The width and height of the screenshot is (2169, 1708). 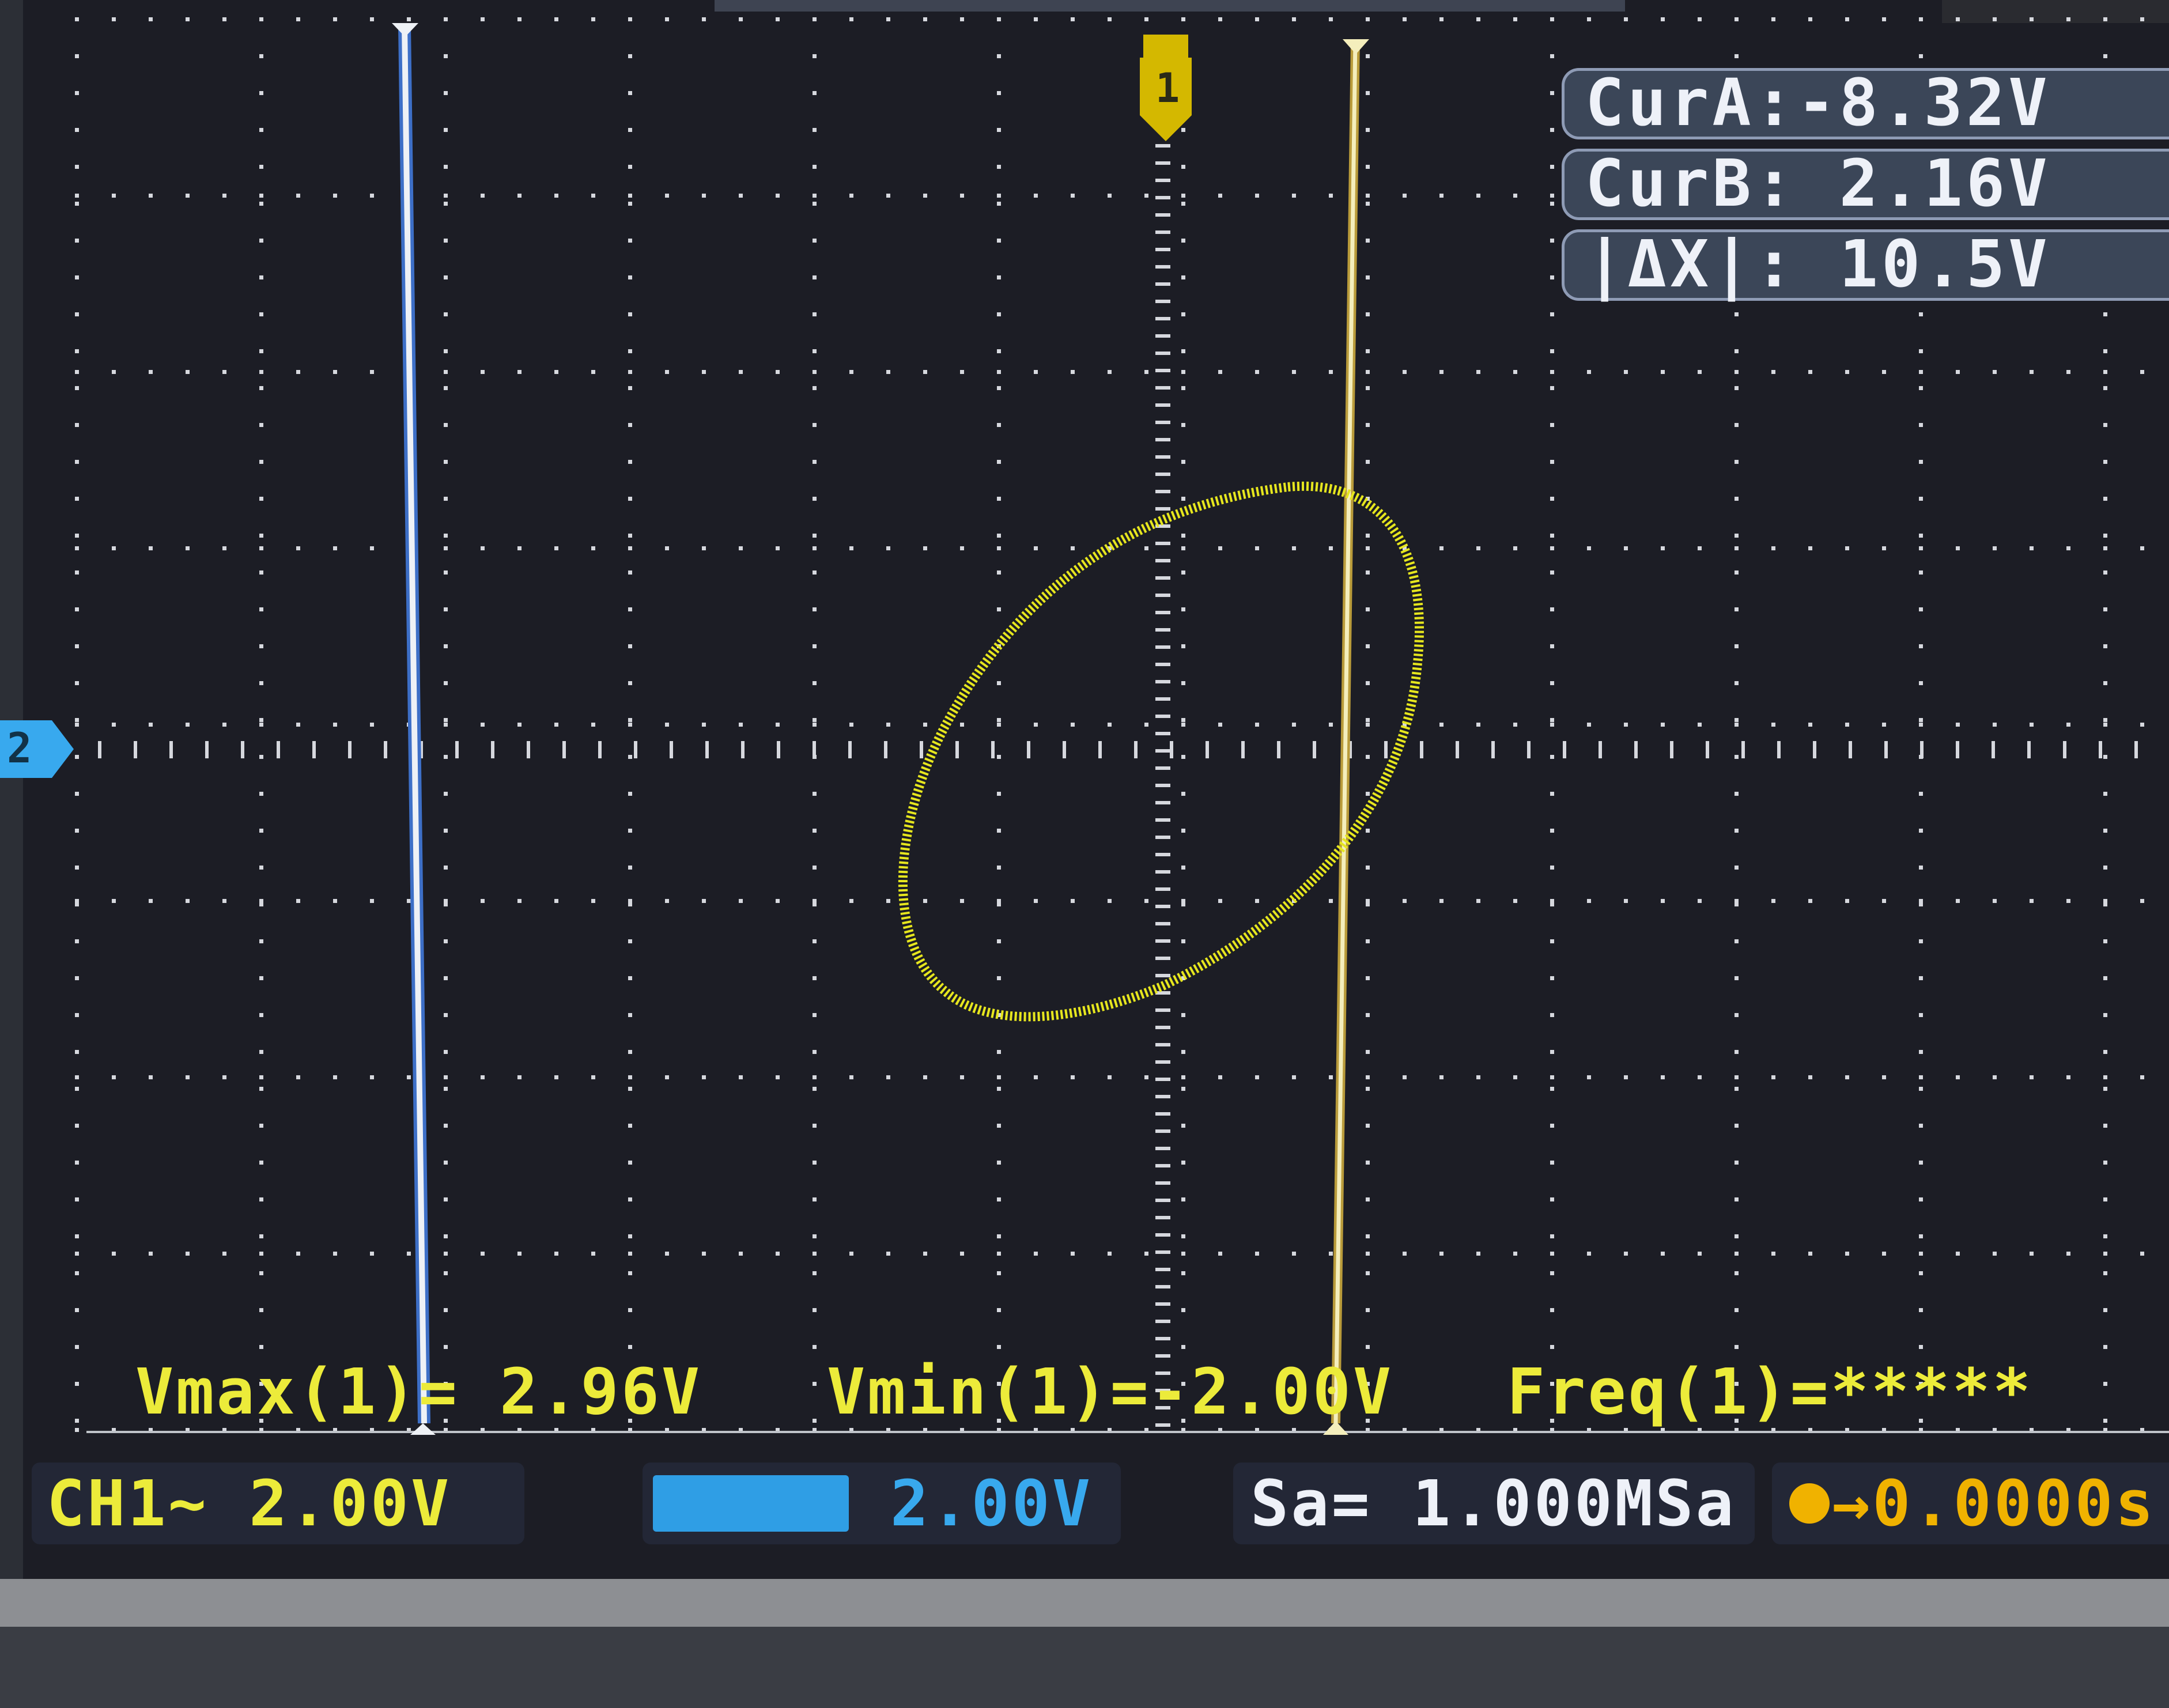 I want to click on cursor-a-top-marker, so click(x=405, y=30).